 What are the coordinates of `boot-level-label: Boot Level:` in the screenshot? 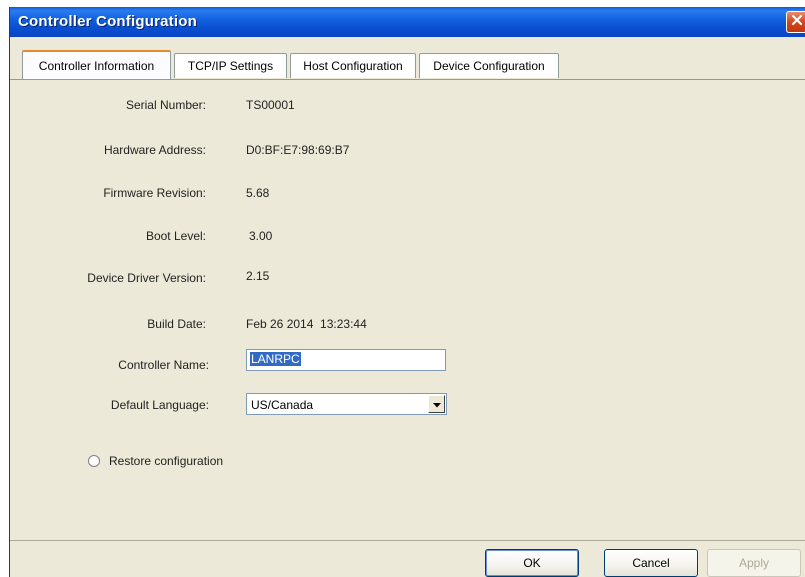 It's located at (175, 236).